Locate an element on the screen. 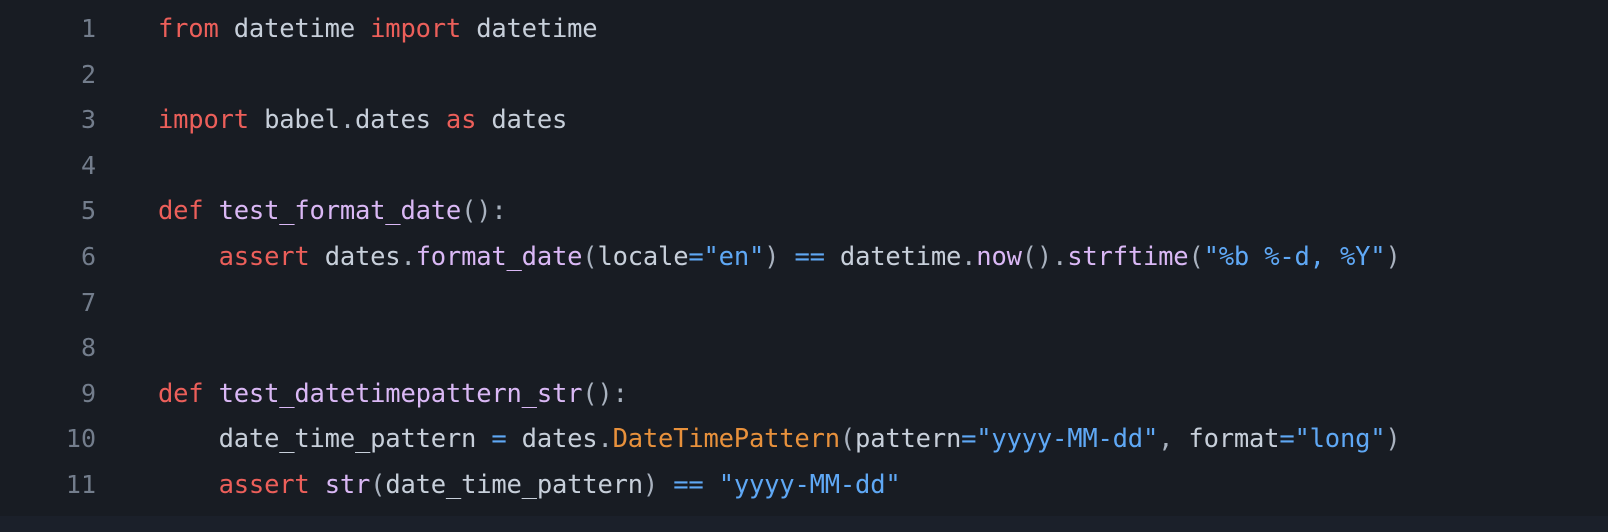  line-content: def test_datetimepattern_str(): is located at coordinates (362, 395).